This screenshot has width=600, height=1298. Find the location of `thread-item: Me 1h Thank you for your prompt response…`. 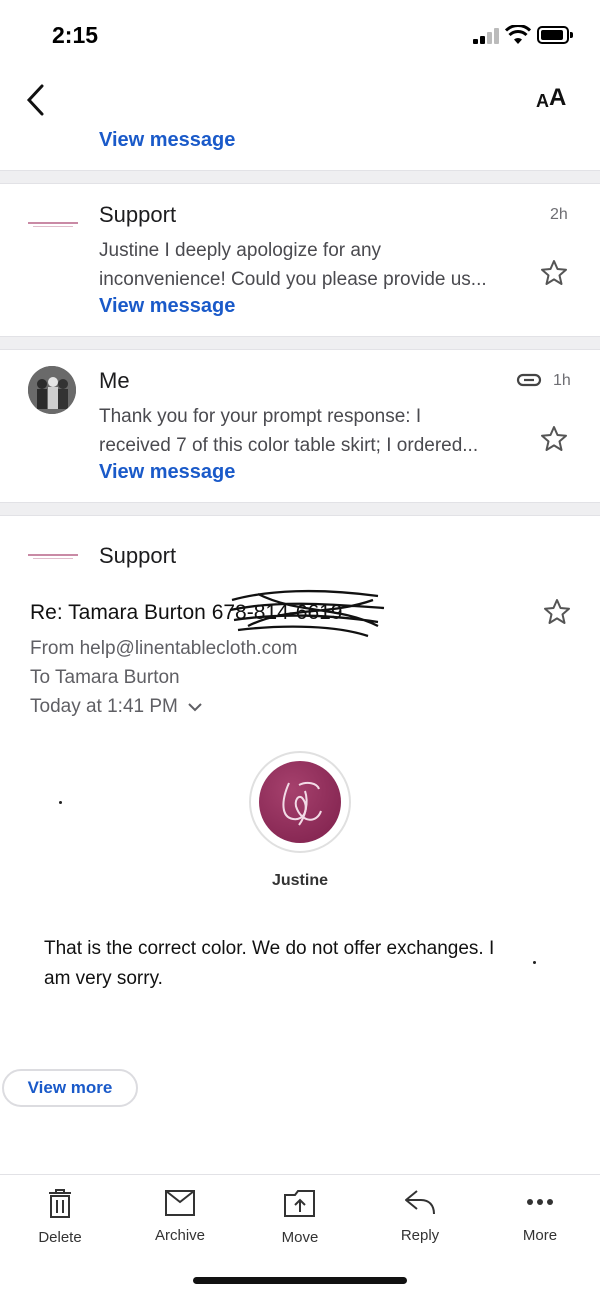

thread-item: Me 1h Thank you for your prompt response… is located at coordinates (300, 426).